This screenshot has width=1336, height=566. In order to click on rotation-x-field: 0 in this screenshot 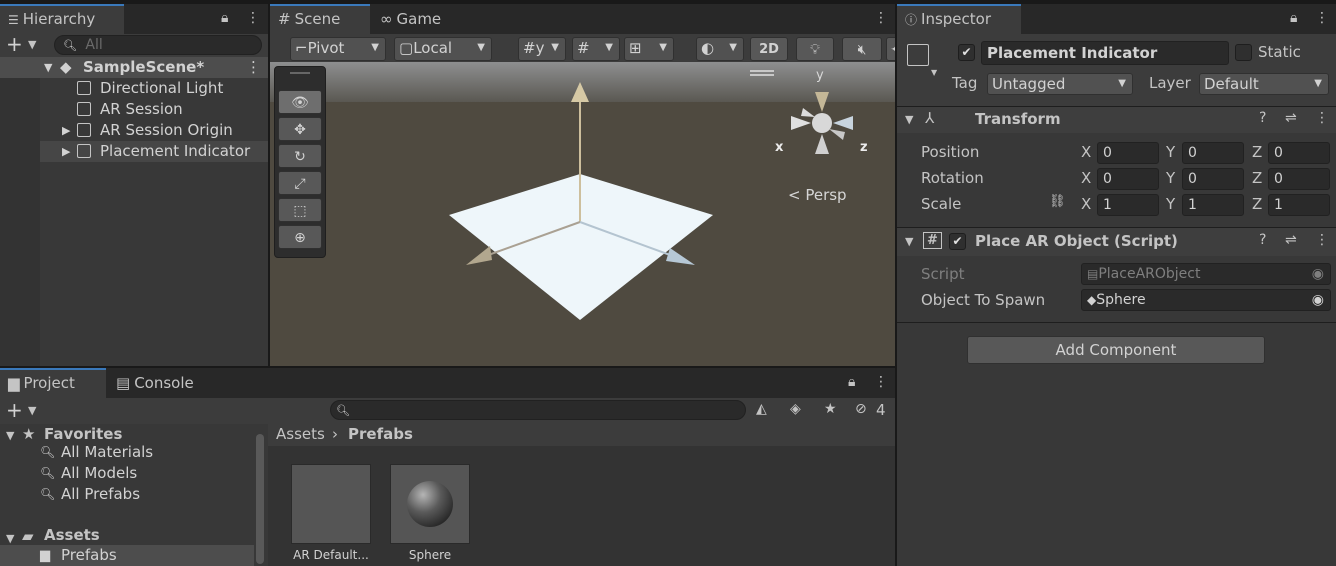, I will do `click(1128, 179)`.